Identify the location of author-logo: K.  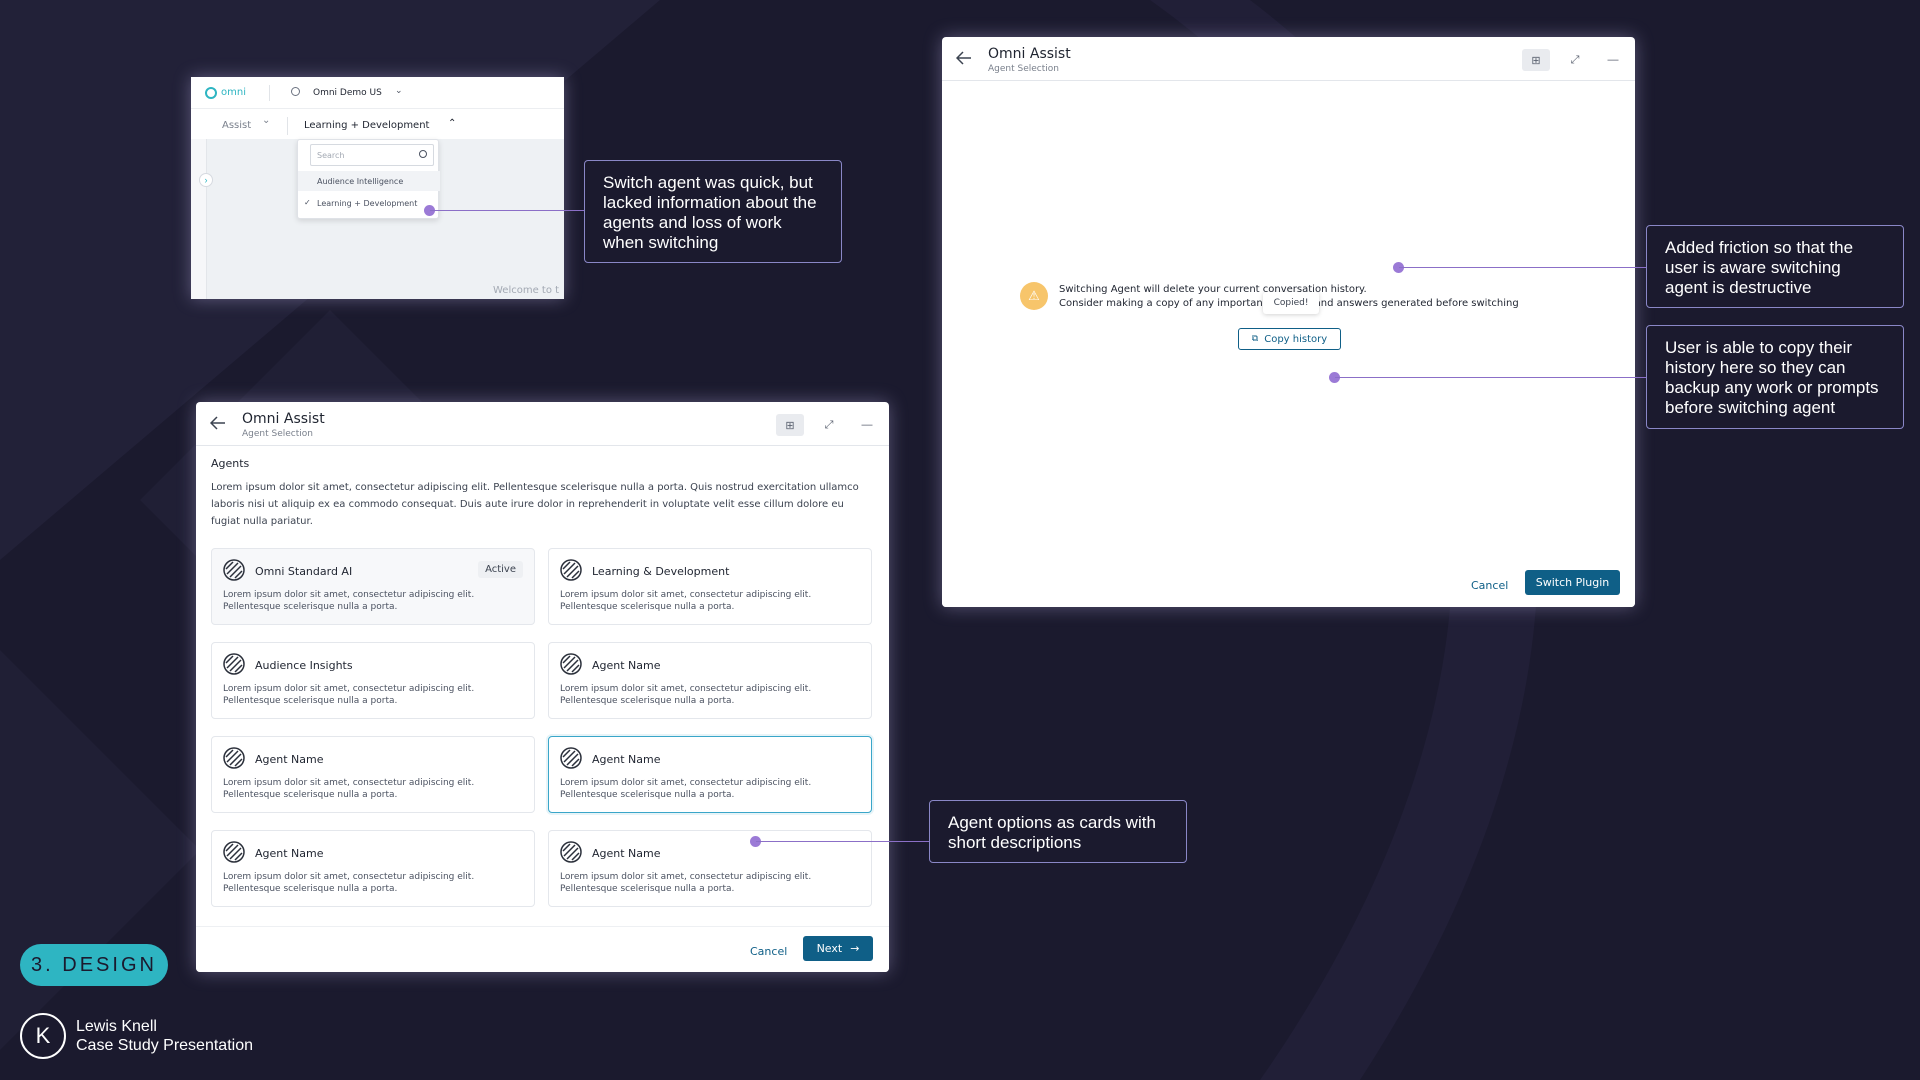
(43, 1036).